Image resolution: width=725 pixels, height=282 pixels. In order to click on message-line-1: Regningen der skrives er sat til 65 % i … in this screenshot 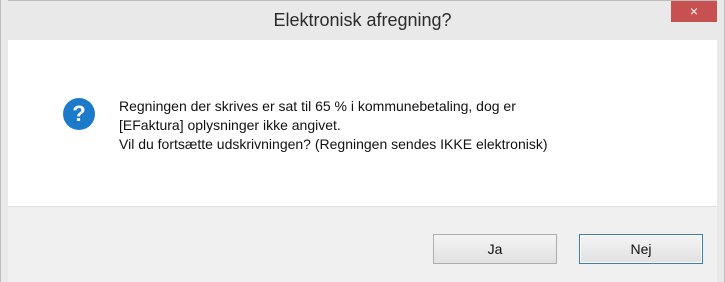, I will do `click(317, 106)`.